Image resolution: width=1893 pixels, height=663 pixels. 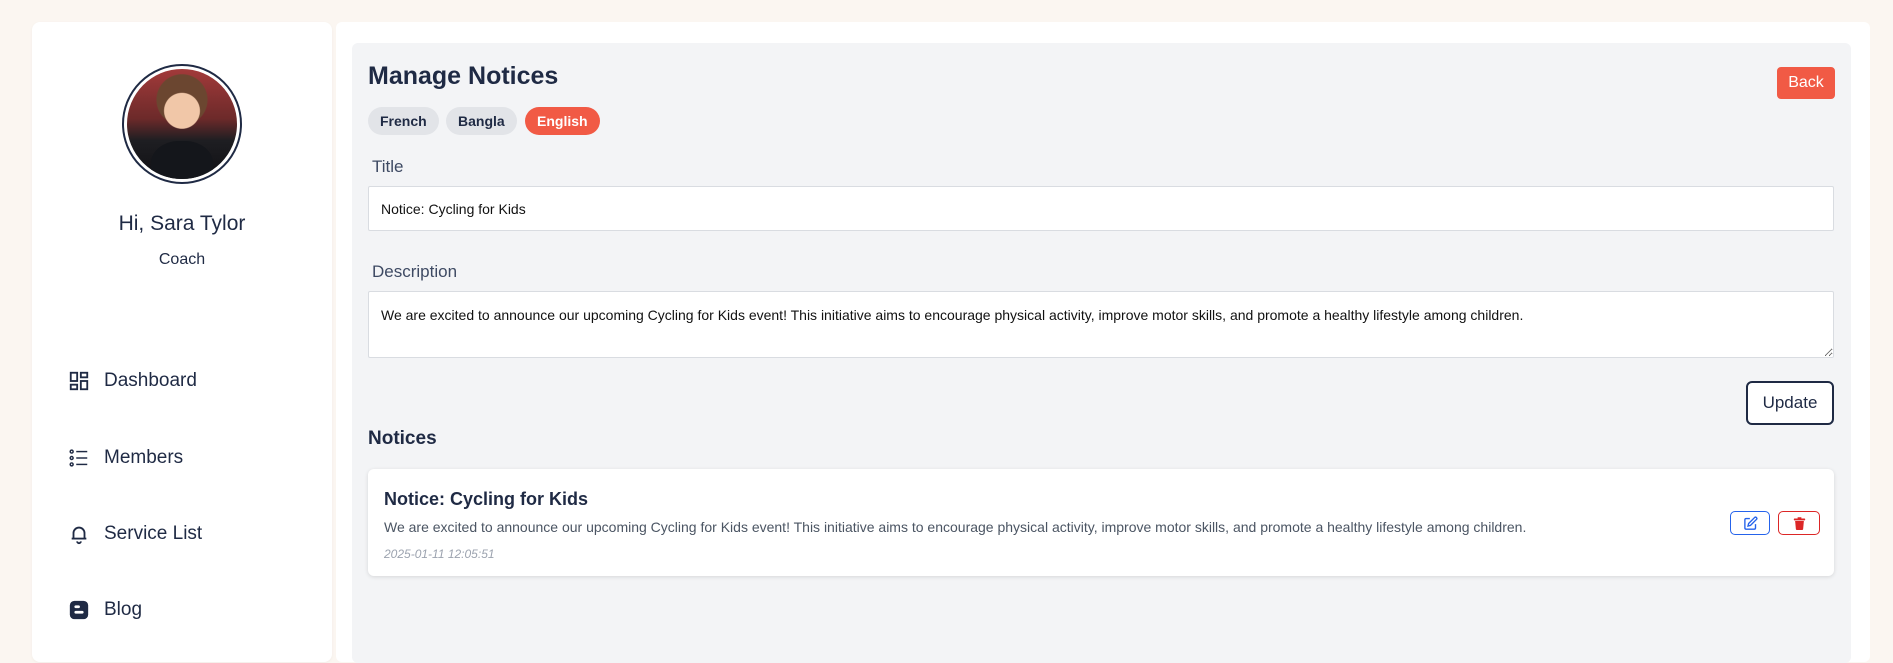 What do you see at coordinates (144, 457) in the screenshot?
I see `sidebar-item-label: Members` at bounding box center [144, 457].